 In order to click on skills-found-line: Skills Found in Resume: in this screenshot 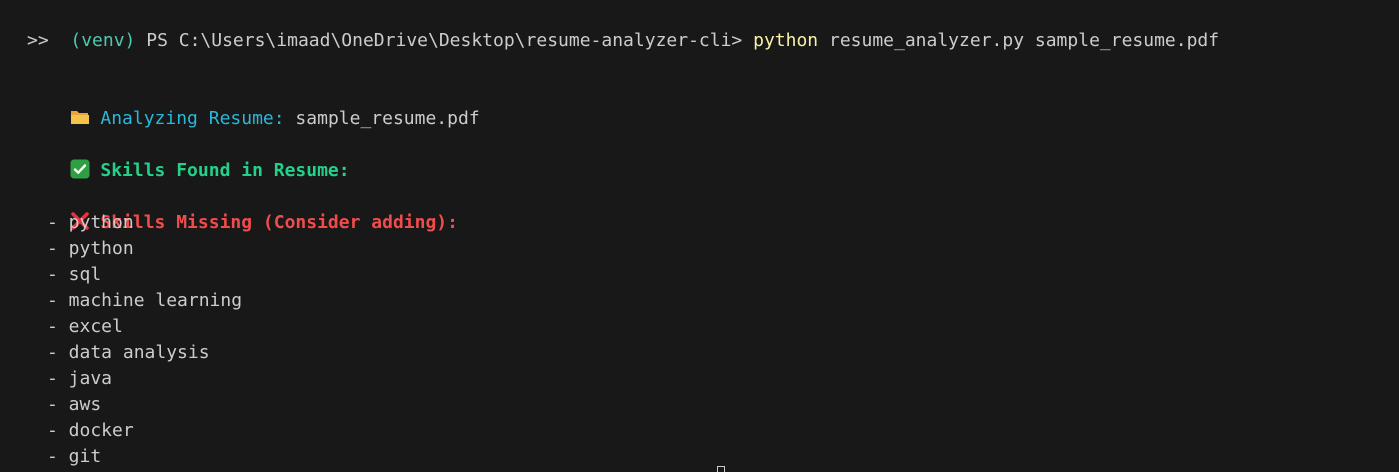, I will do `click(188, 156)`.